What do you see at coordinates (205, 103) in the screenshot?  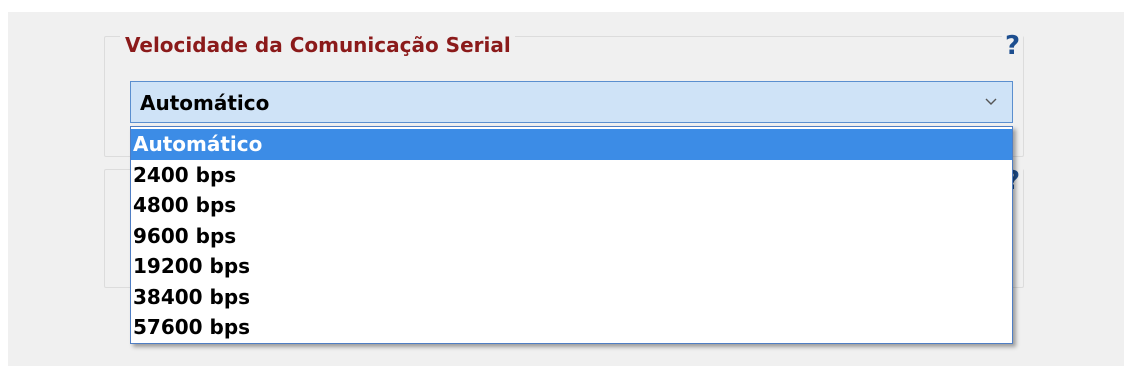 I see `select-current-value: Automático` at bounding box center [205, 103].